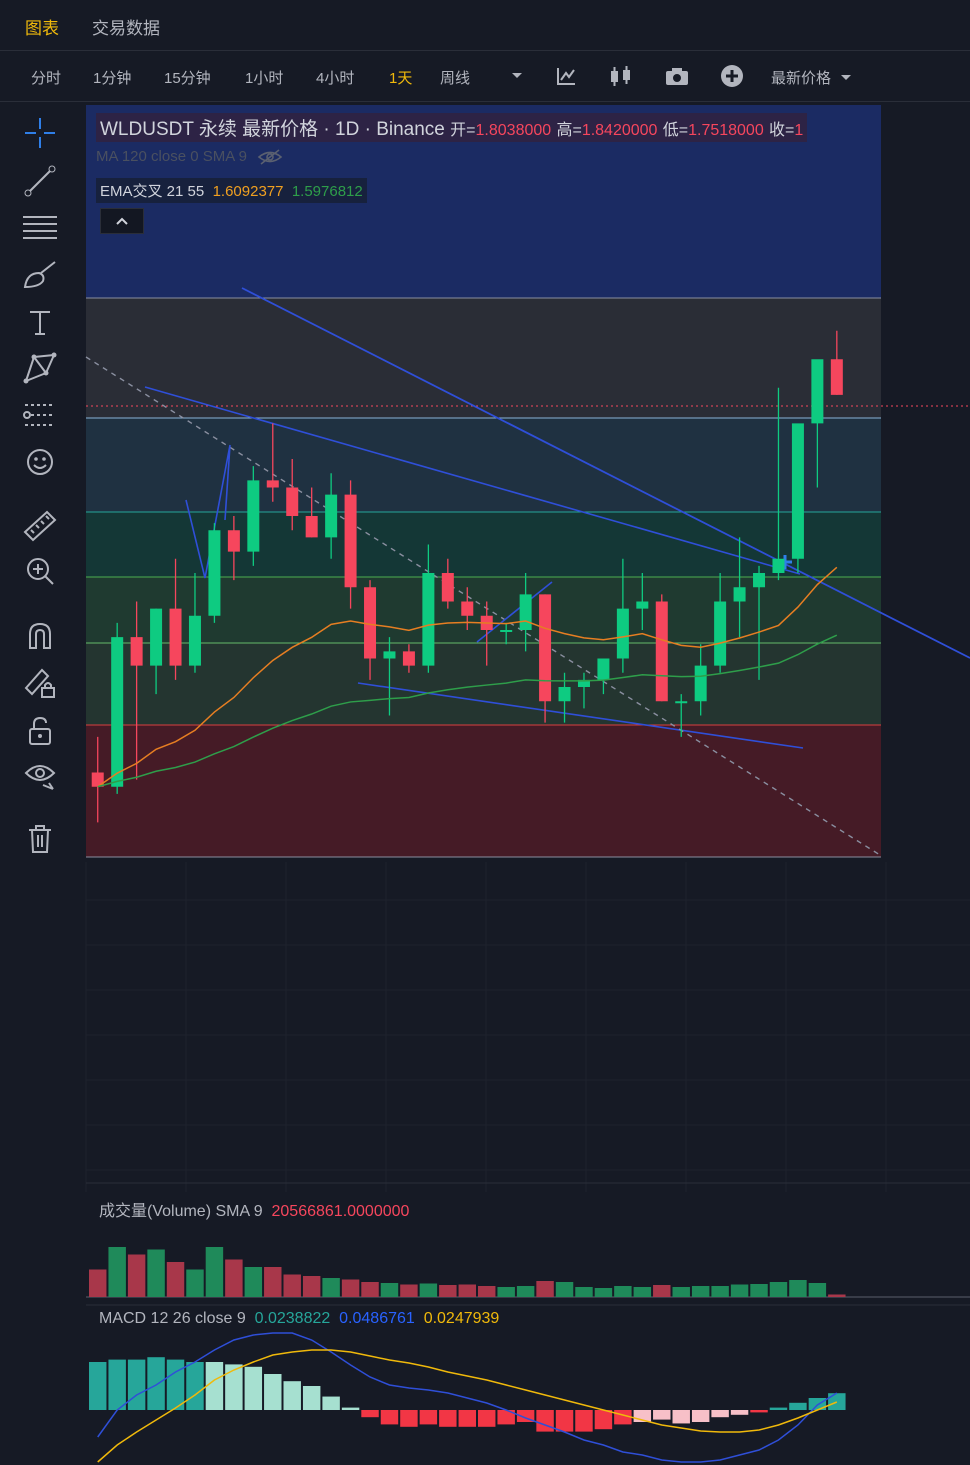 The width and height of the screenshot is (970, 1465). Describe the element at coordinates (621, 78) in the screenshot. I see `candle-style-icon` at that location.